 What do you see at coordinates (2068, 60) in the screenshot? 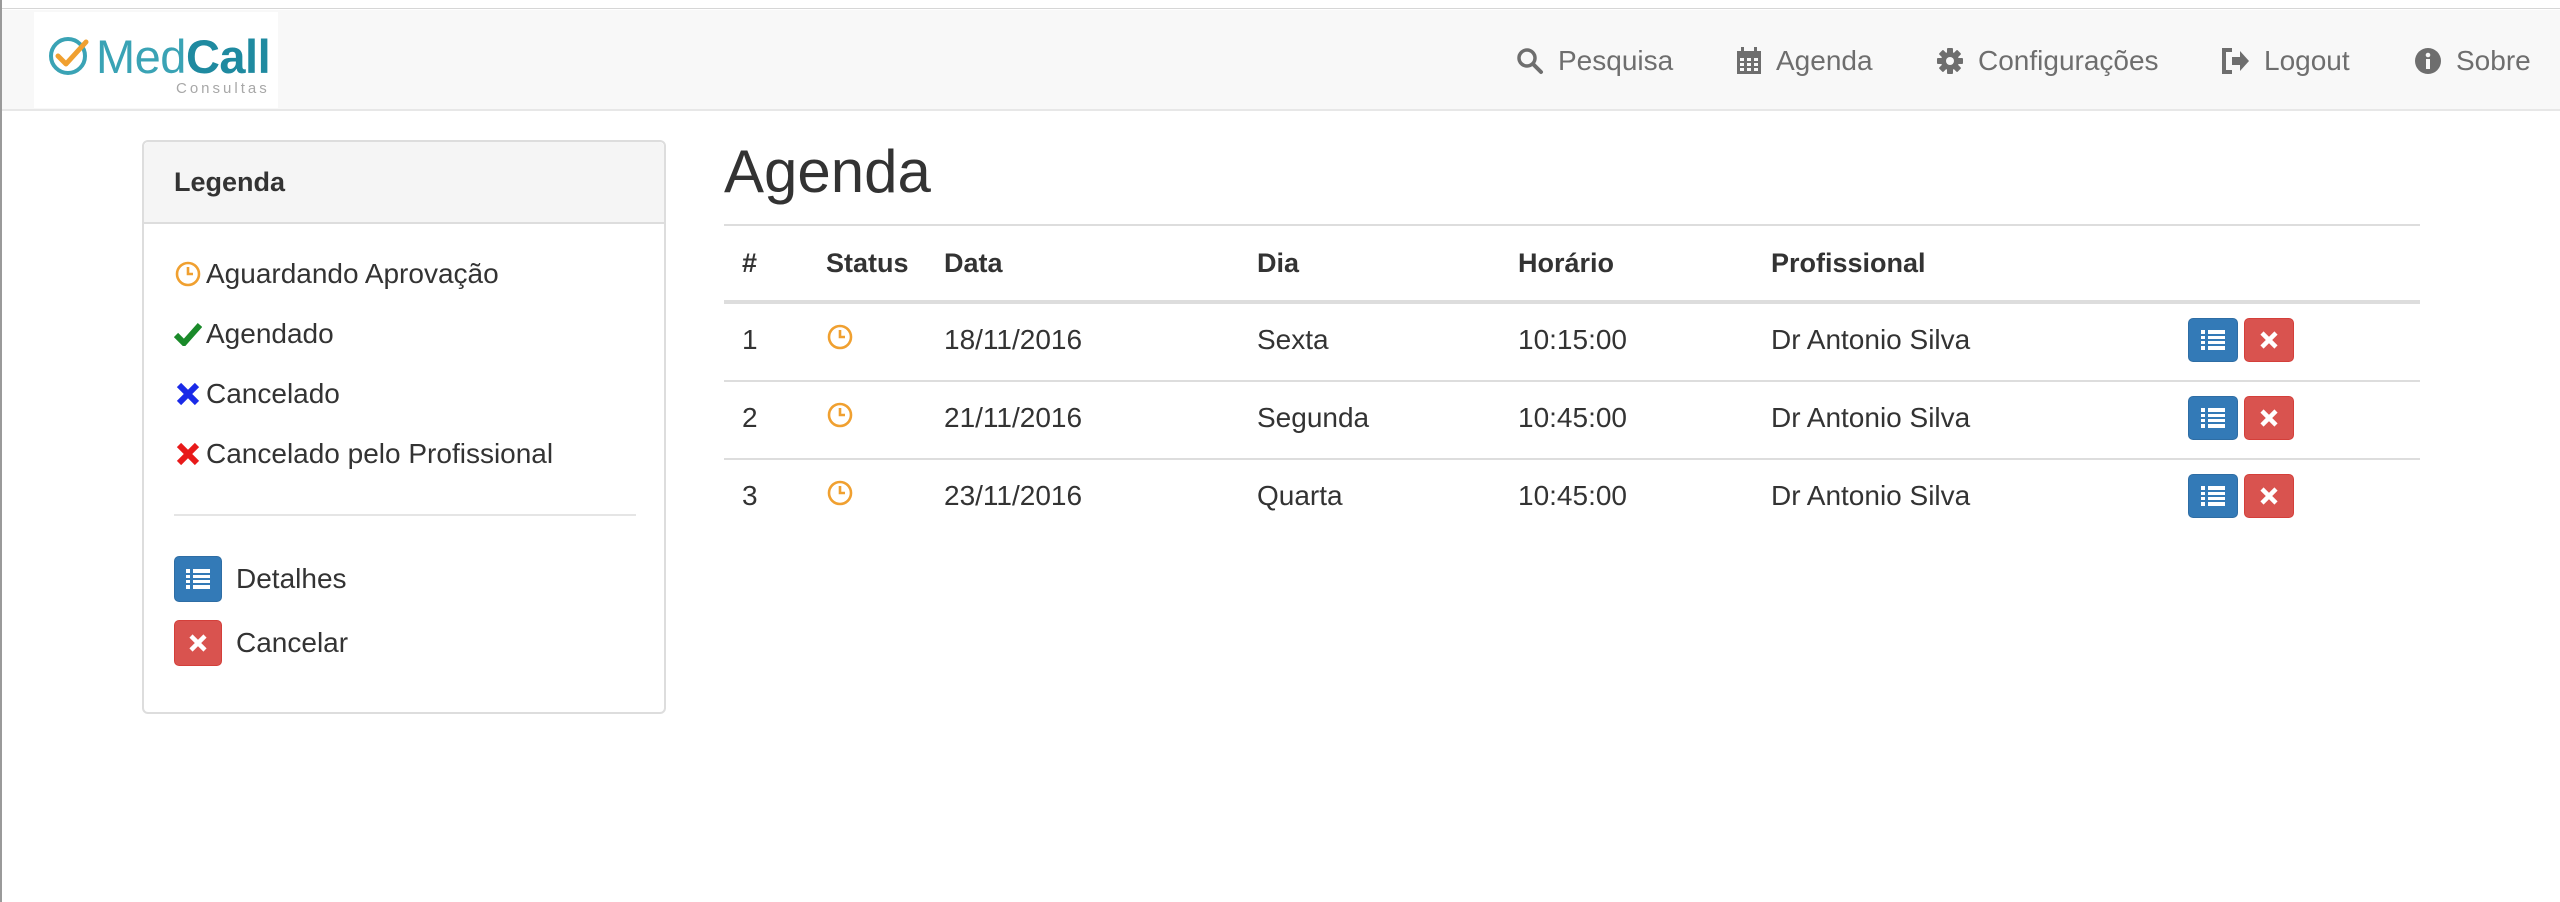
I see `nav-label: Configurações` at bounding box center [2068, 60].